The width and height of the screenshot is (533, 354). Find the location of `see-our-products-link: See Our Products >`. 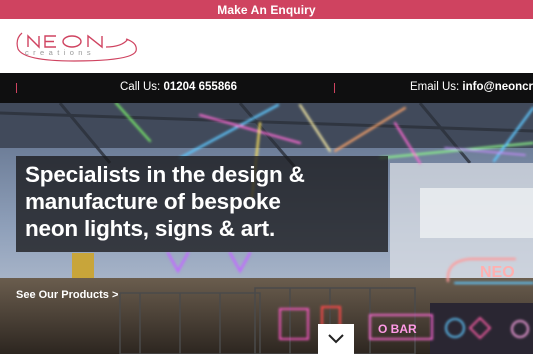

see-our-products-link: See Our Products > is located at coordinates (67, 295).